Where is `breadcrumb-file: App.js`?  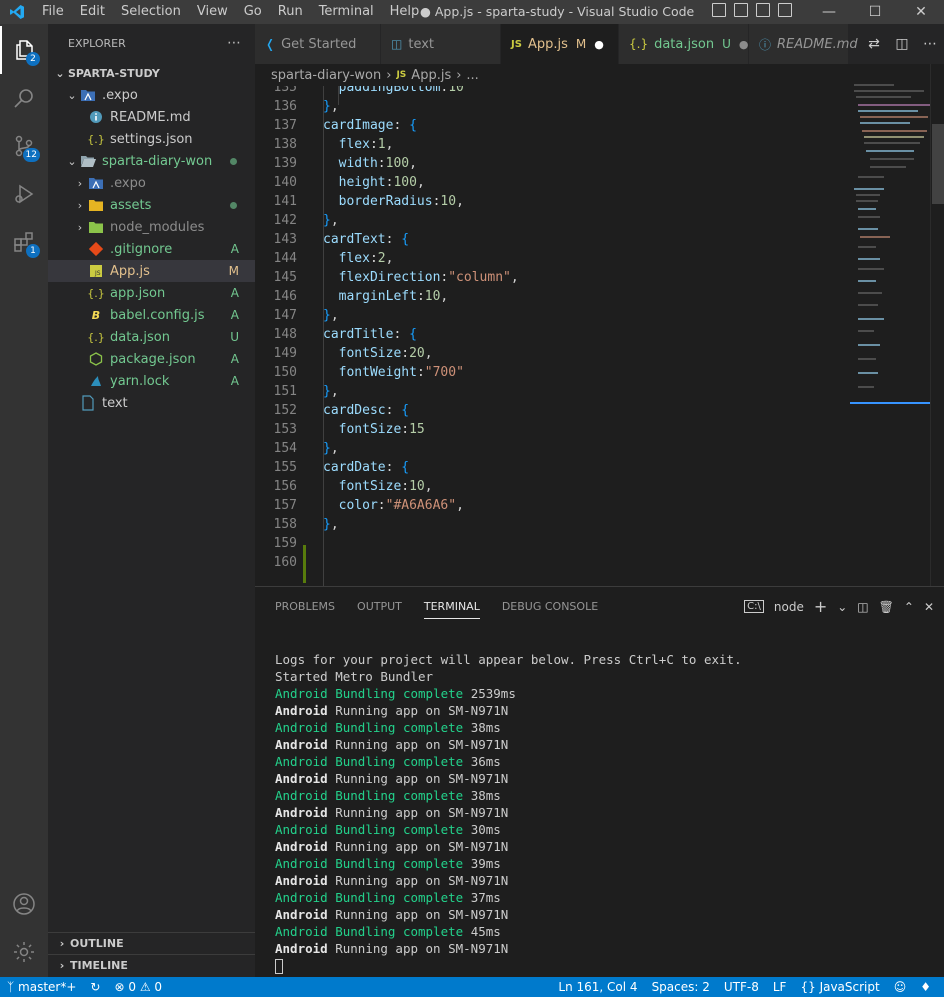
breadcrumb-file: App.js is located at coordinates (431, 75).